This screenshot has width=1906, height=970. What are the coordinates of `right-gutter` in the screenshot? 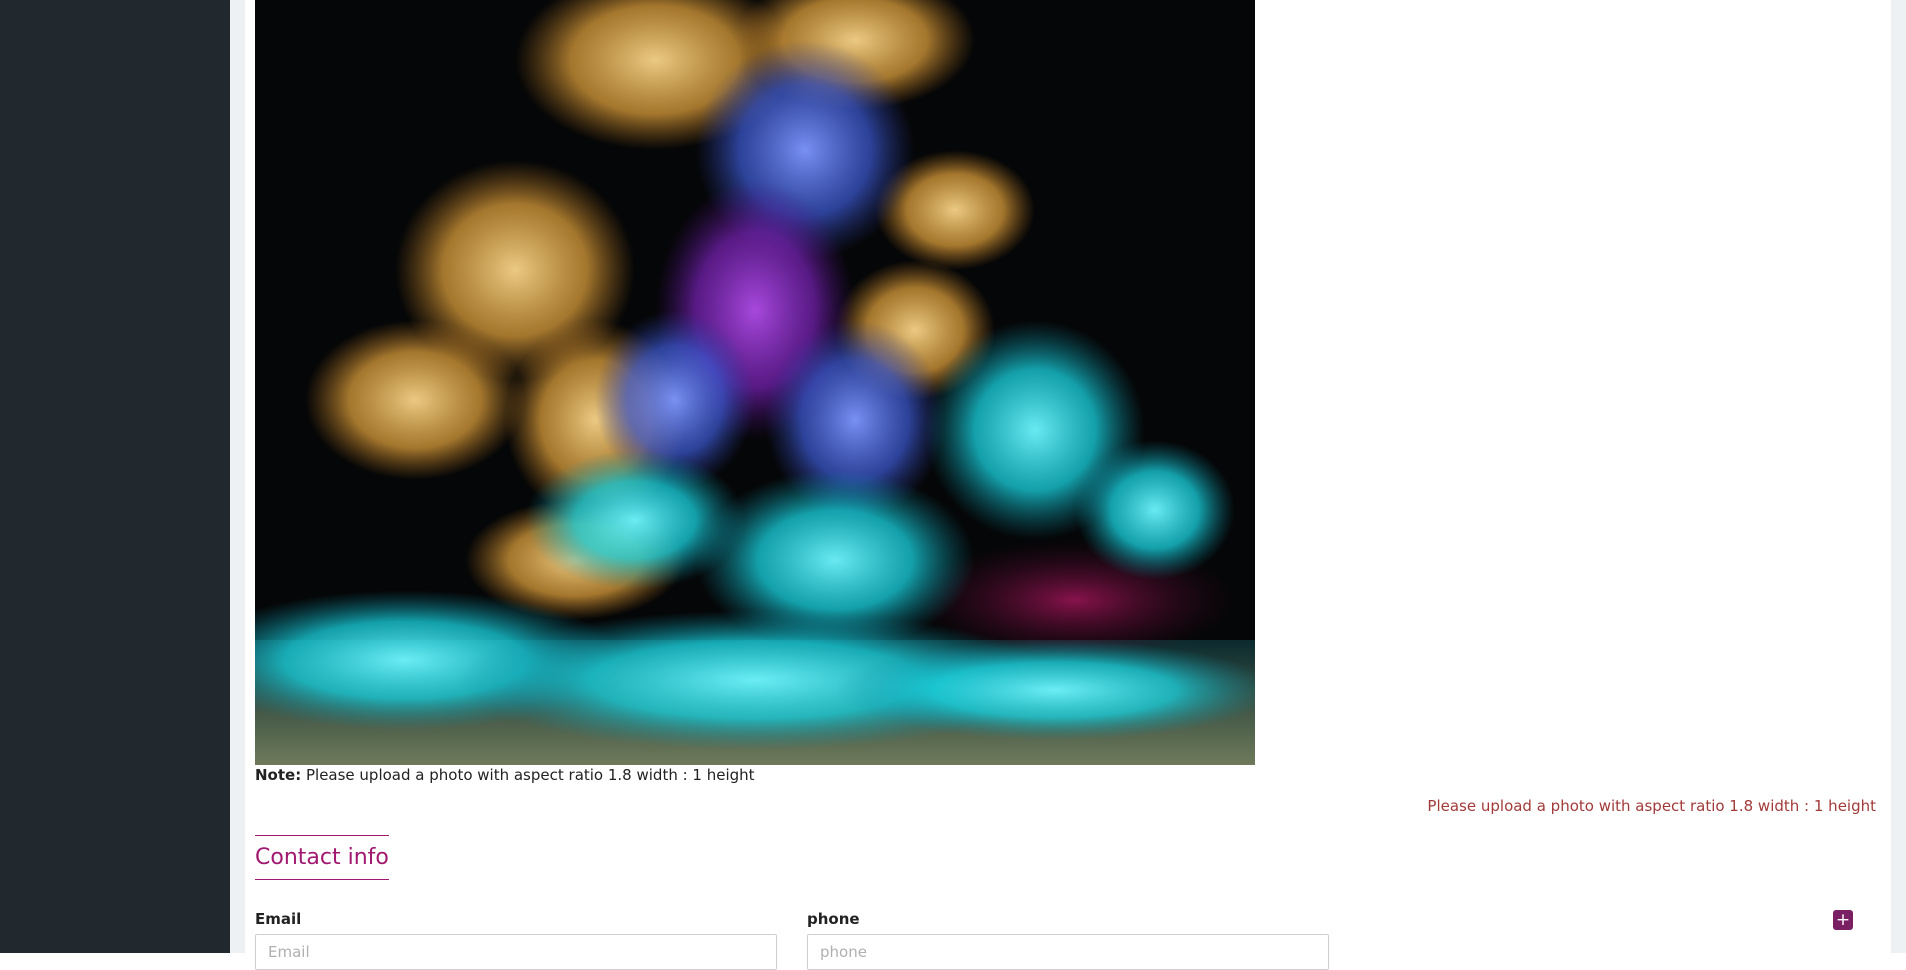 It's located at (1898, 476).